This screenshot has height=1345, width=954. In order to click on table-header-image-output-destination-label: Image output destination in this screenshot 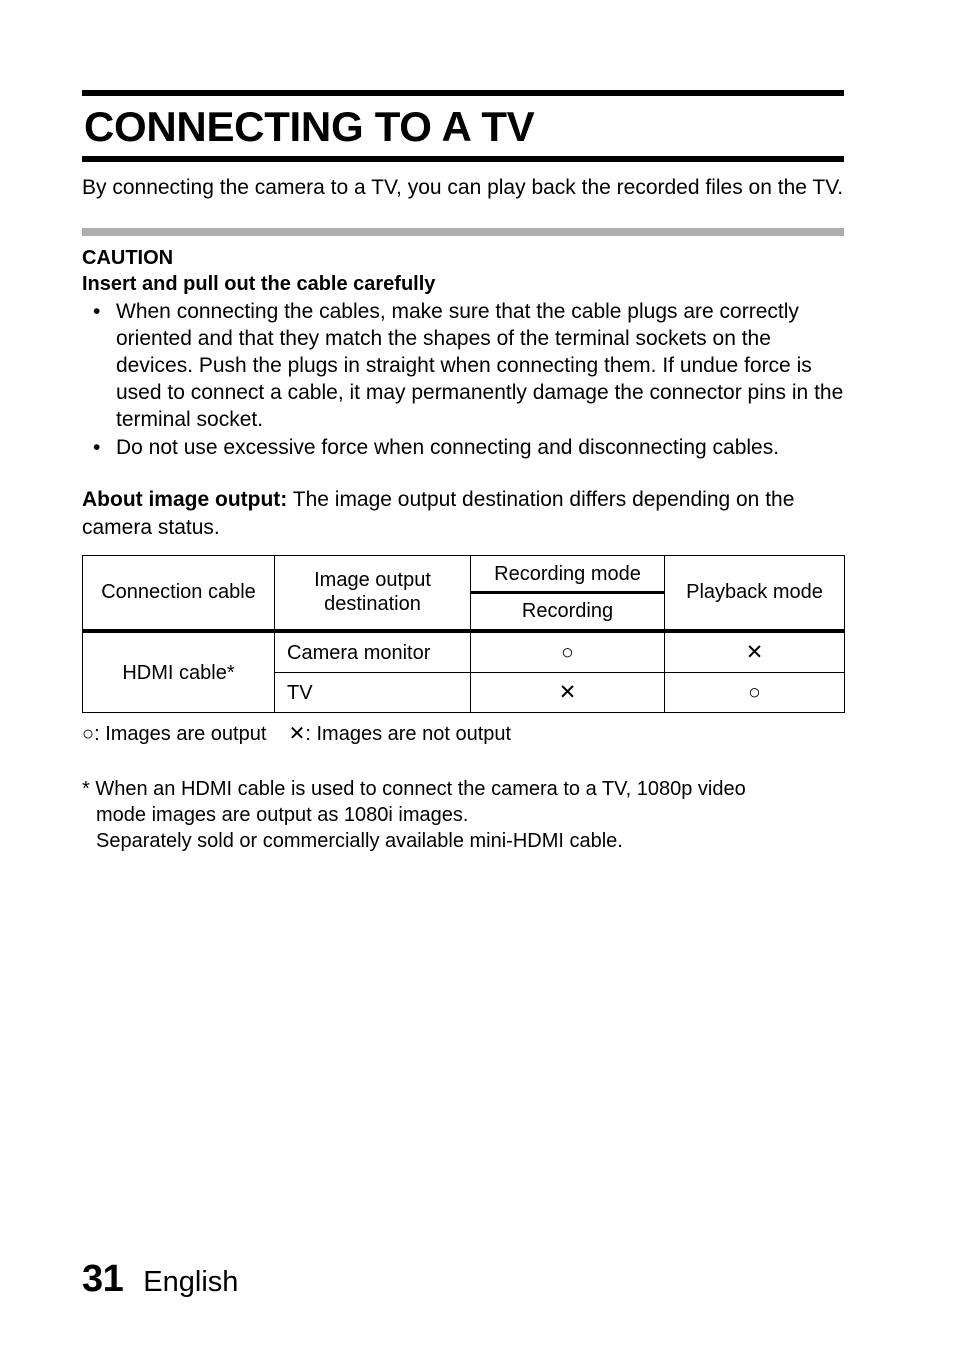, I will do `click(372, 592)`.